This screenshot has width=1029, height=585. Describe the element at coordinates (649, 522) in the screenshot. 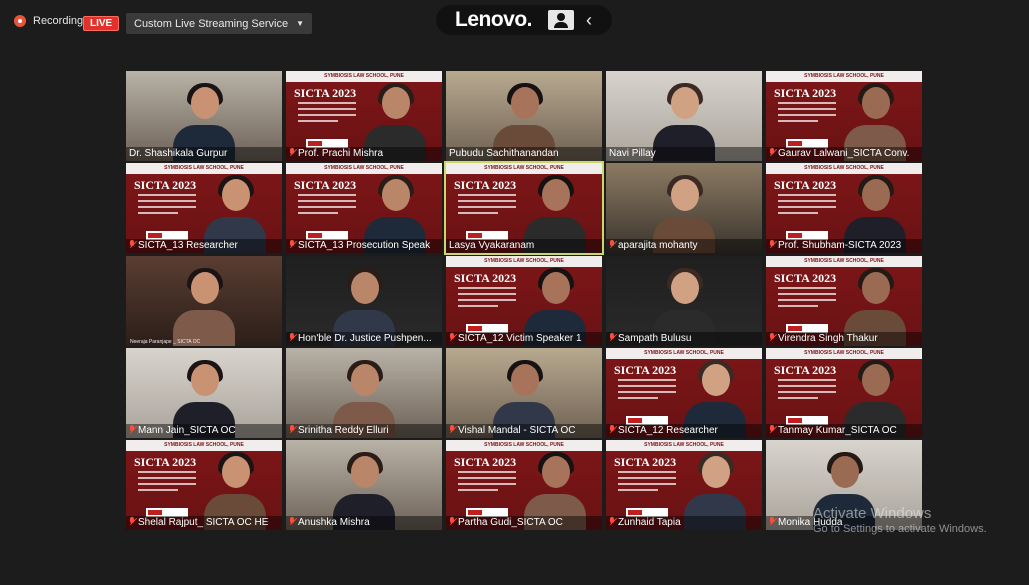

I see `participant-name: Zunhaid Tapia` at that location.